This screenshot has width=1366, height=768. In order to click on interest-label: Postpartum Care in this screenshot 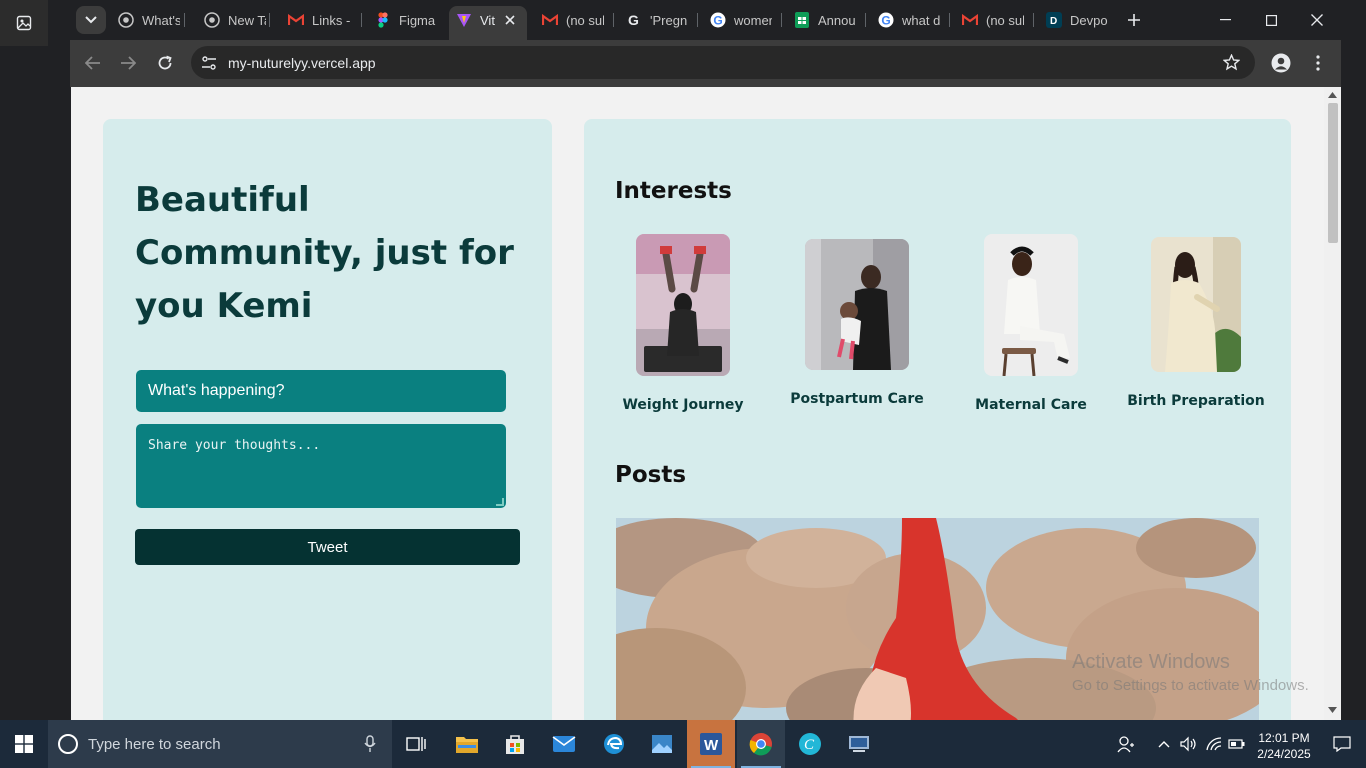, I will do `click(857, 399)`.